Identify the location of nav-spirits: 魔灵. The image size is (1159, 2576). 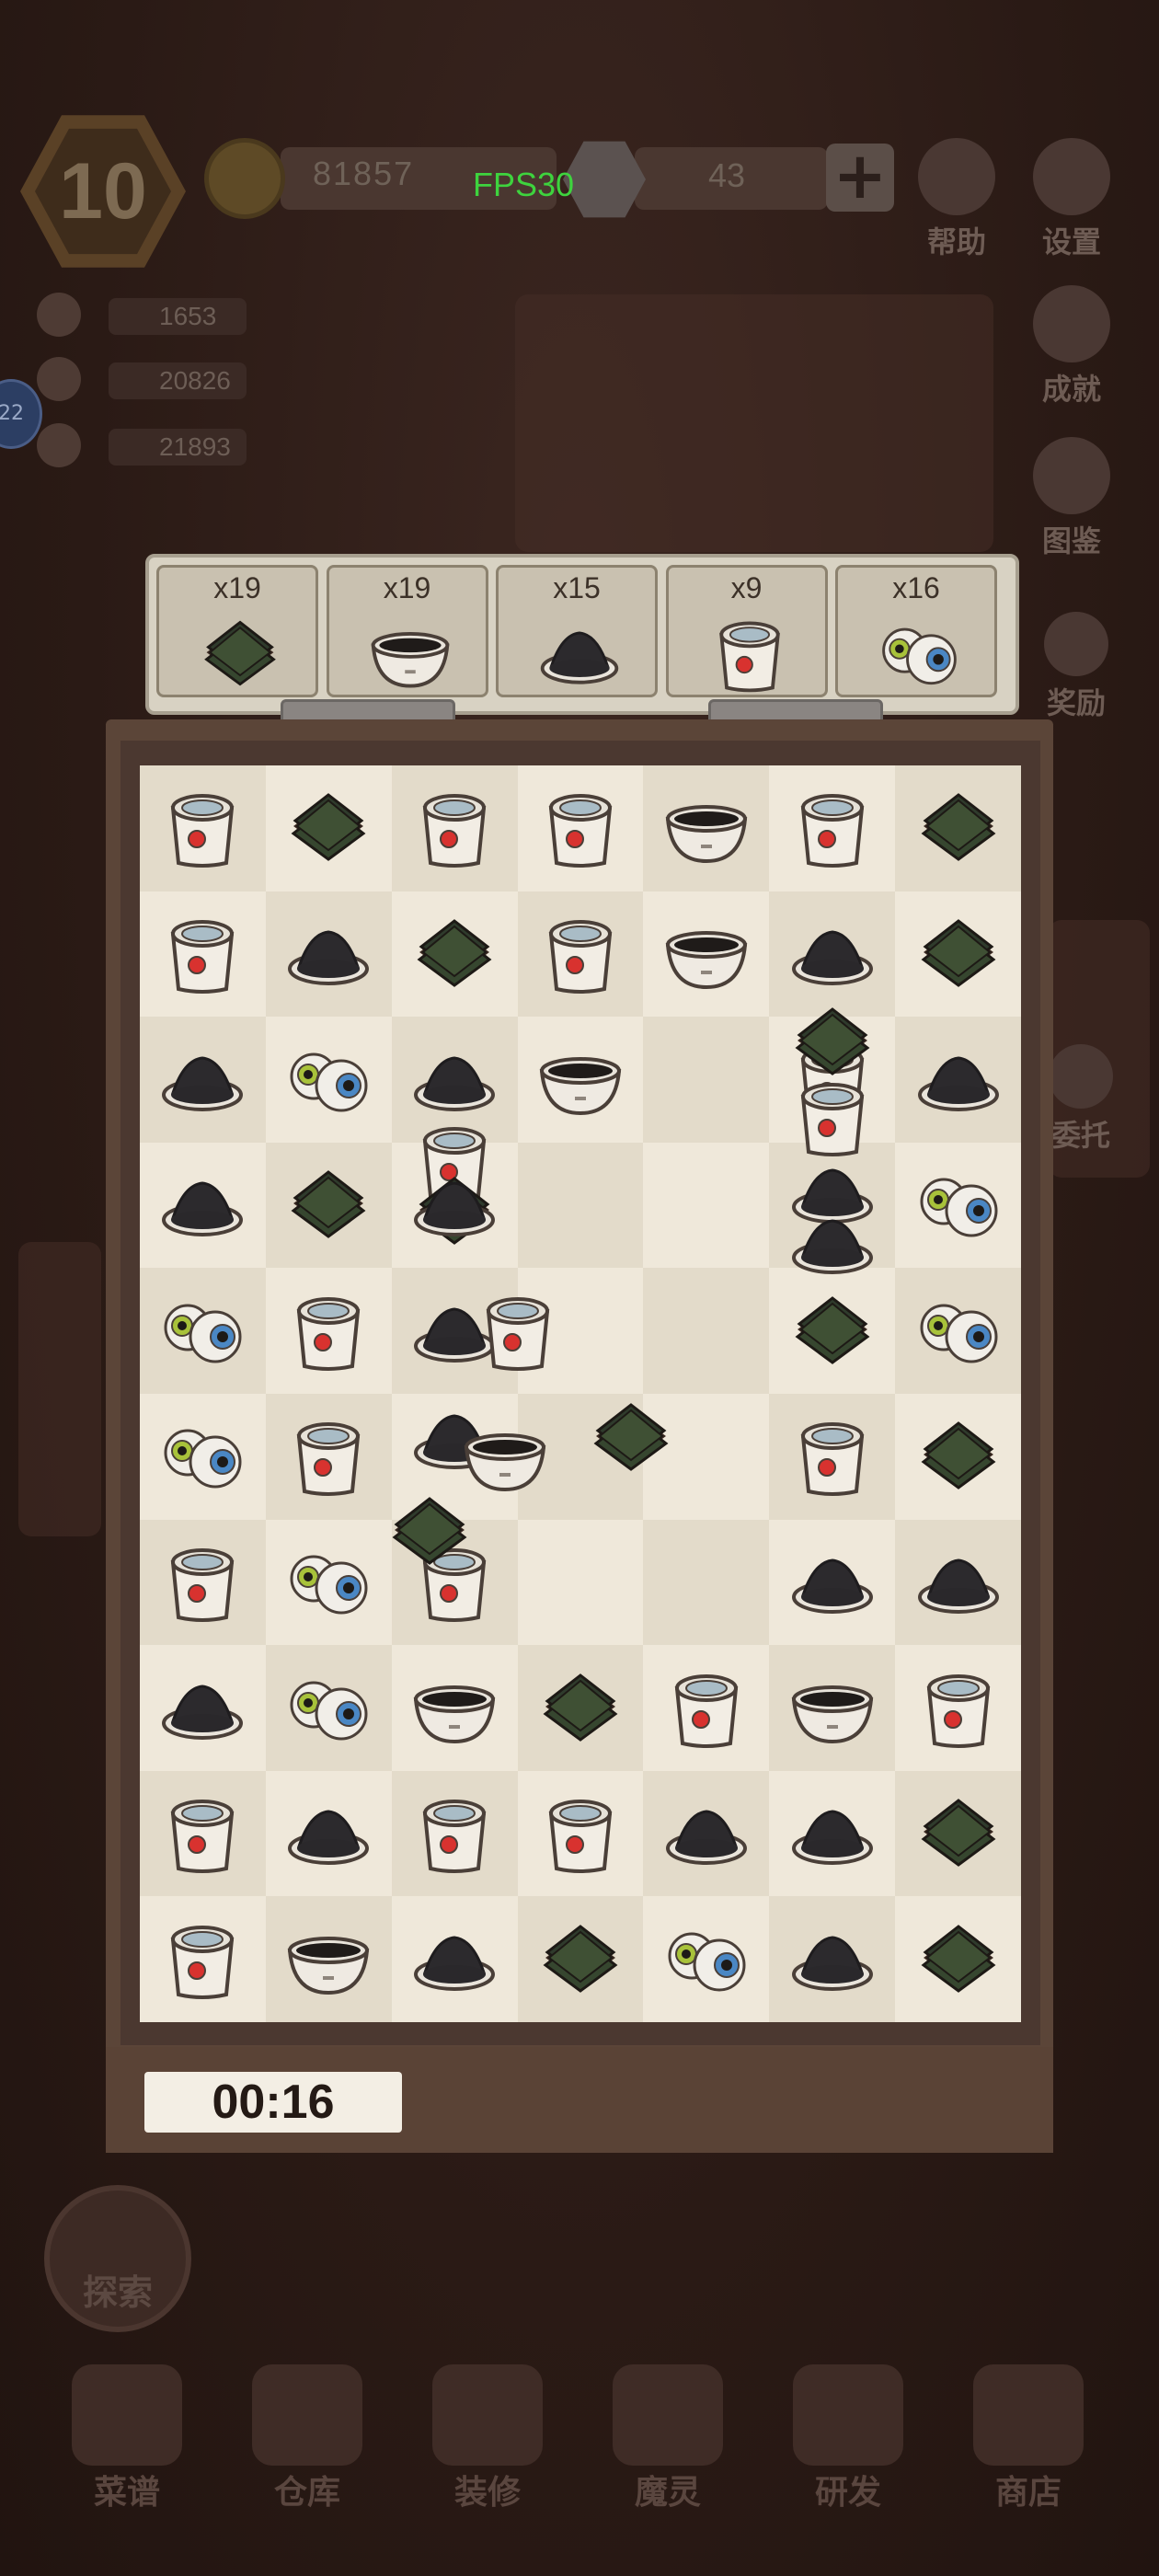
(667, 2442).